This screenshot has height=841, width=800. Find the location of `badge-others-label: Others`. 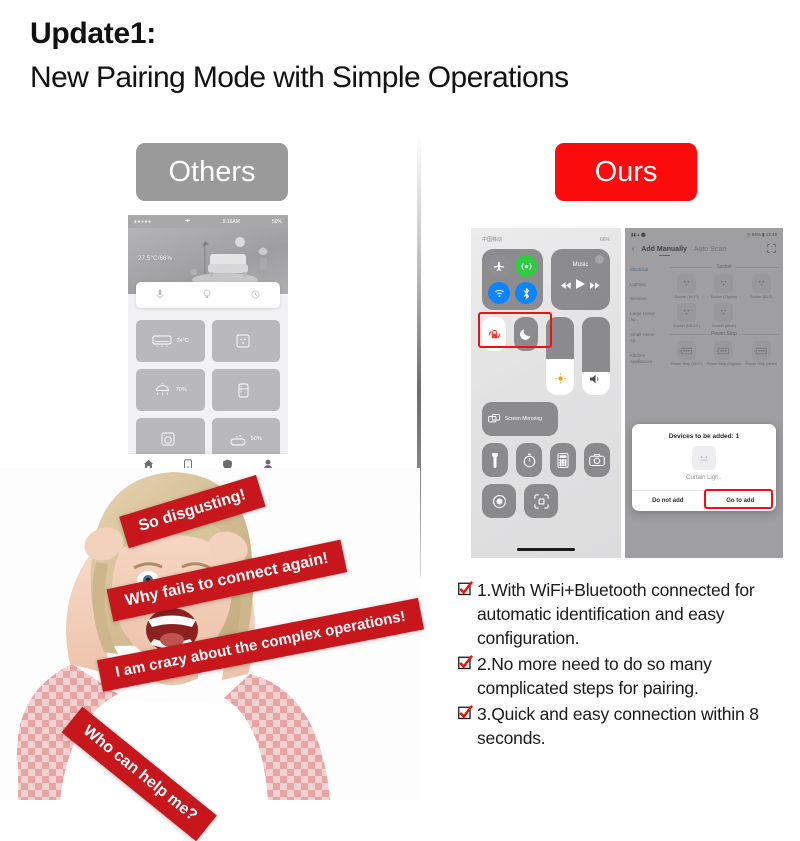

badge-others-label: Others is located at coordinates (212, 171).